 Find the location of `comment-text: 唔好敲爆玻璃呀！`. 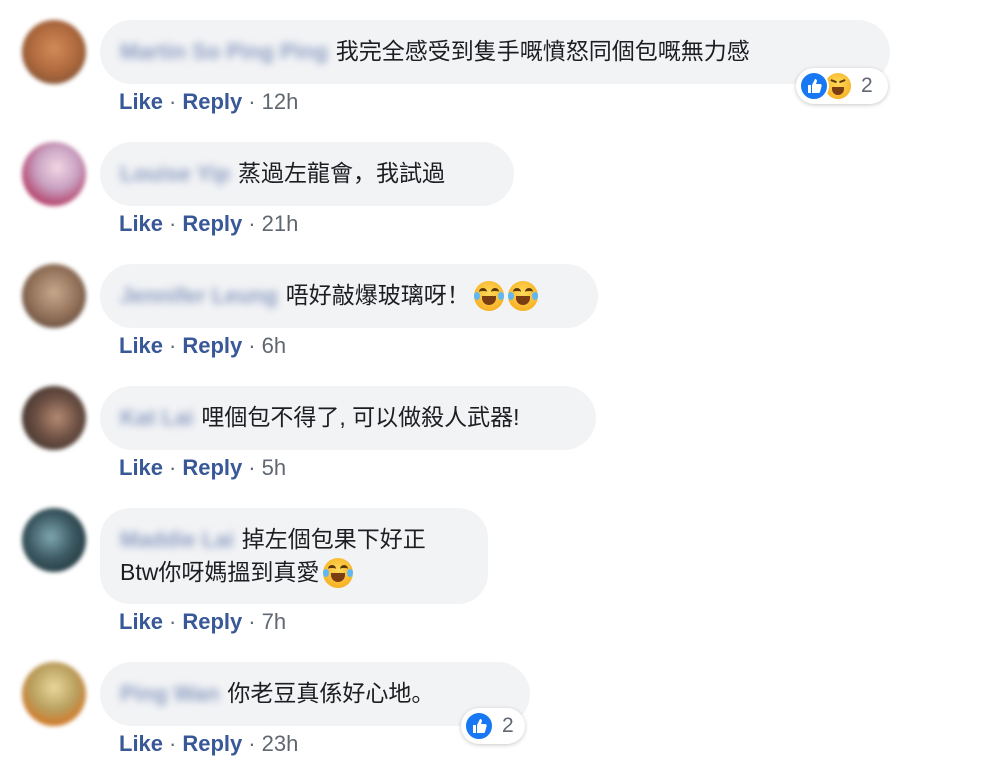

comment-text: 唔好敲爆玻璃呀！ is located at coordinates (377, 295).